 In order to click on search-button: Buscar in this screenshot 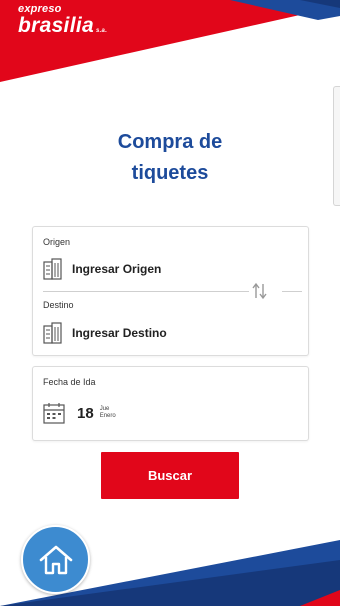, I will do `click(170, 475)`.